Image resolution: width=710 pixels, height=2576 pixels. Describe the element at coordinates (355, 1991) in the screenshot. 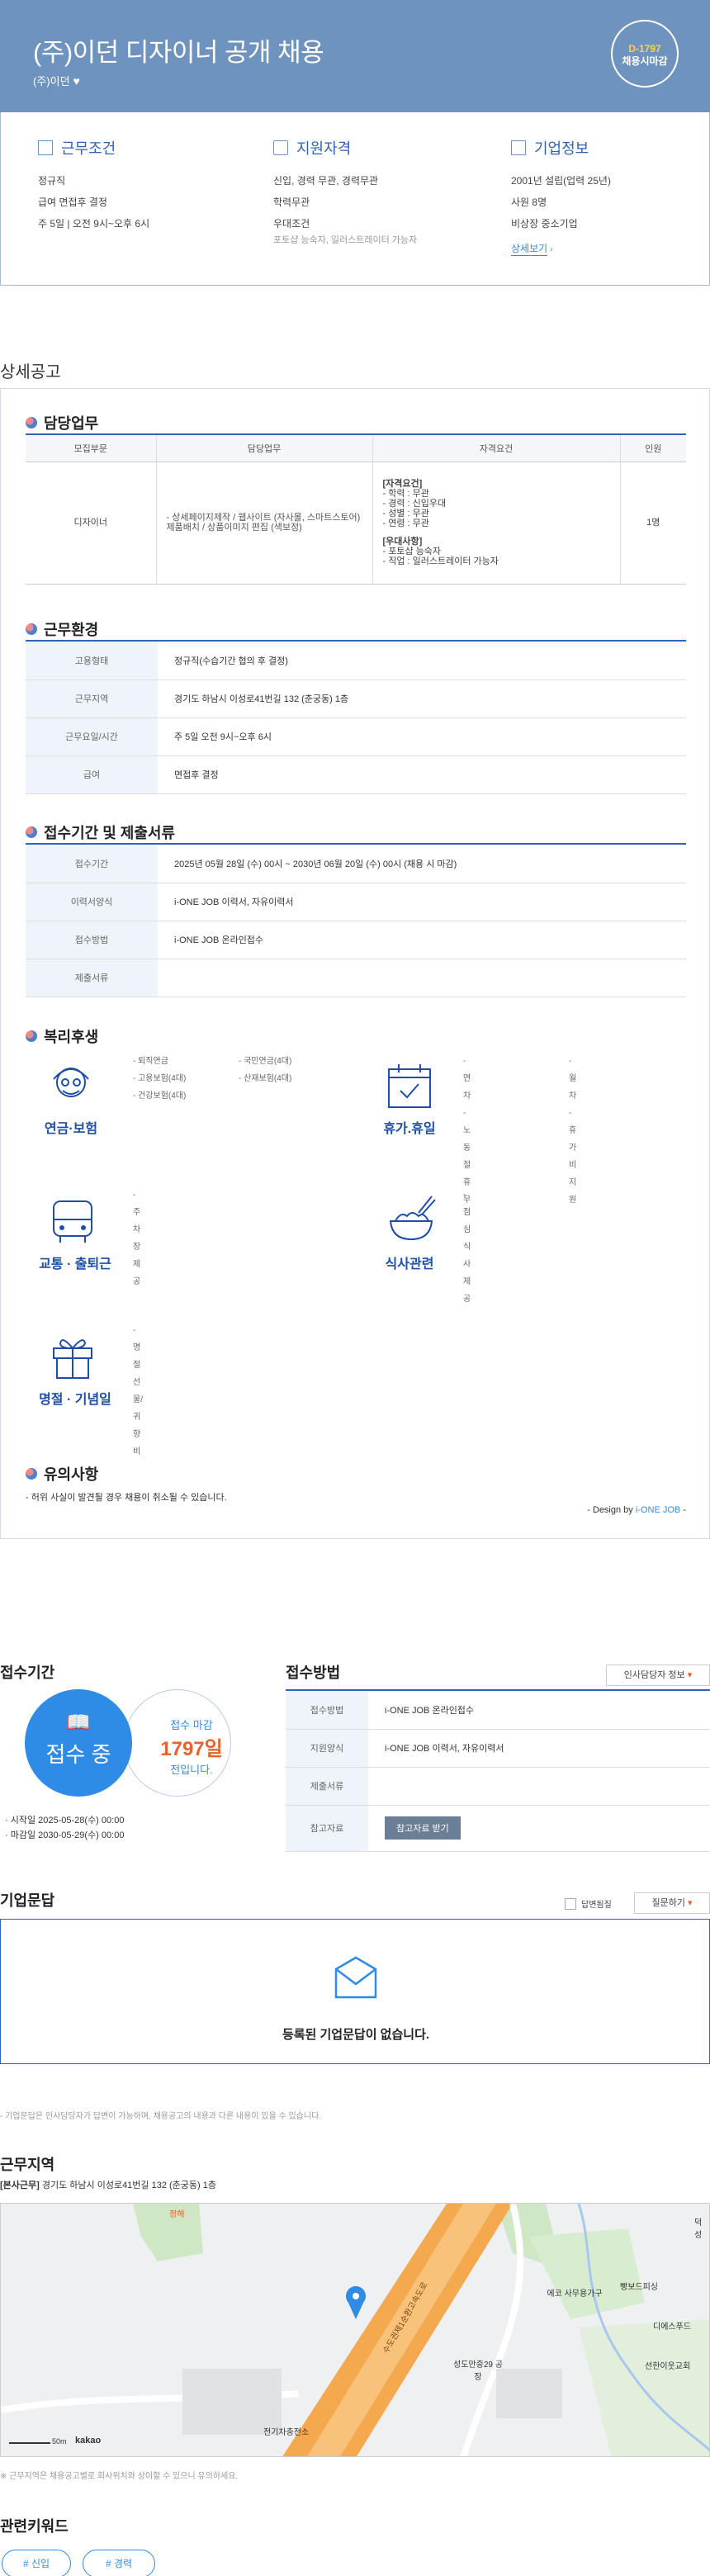

I see `qa-box: 등록된 기업문답이 없습니다.` at that location.